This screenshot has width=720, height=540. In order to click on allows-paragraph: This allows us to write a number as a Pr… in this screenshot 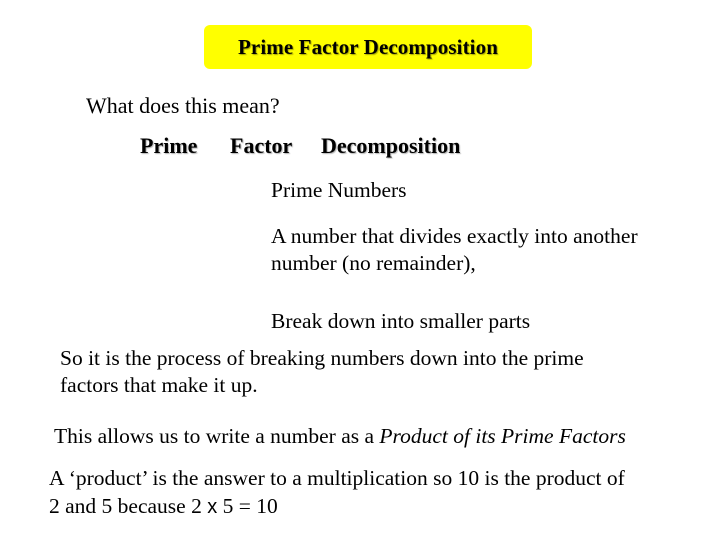, I will do `click(340, 436)`.